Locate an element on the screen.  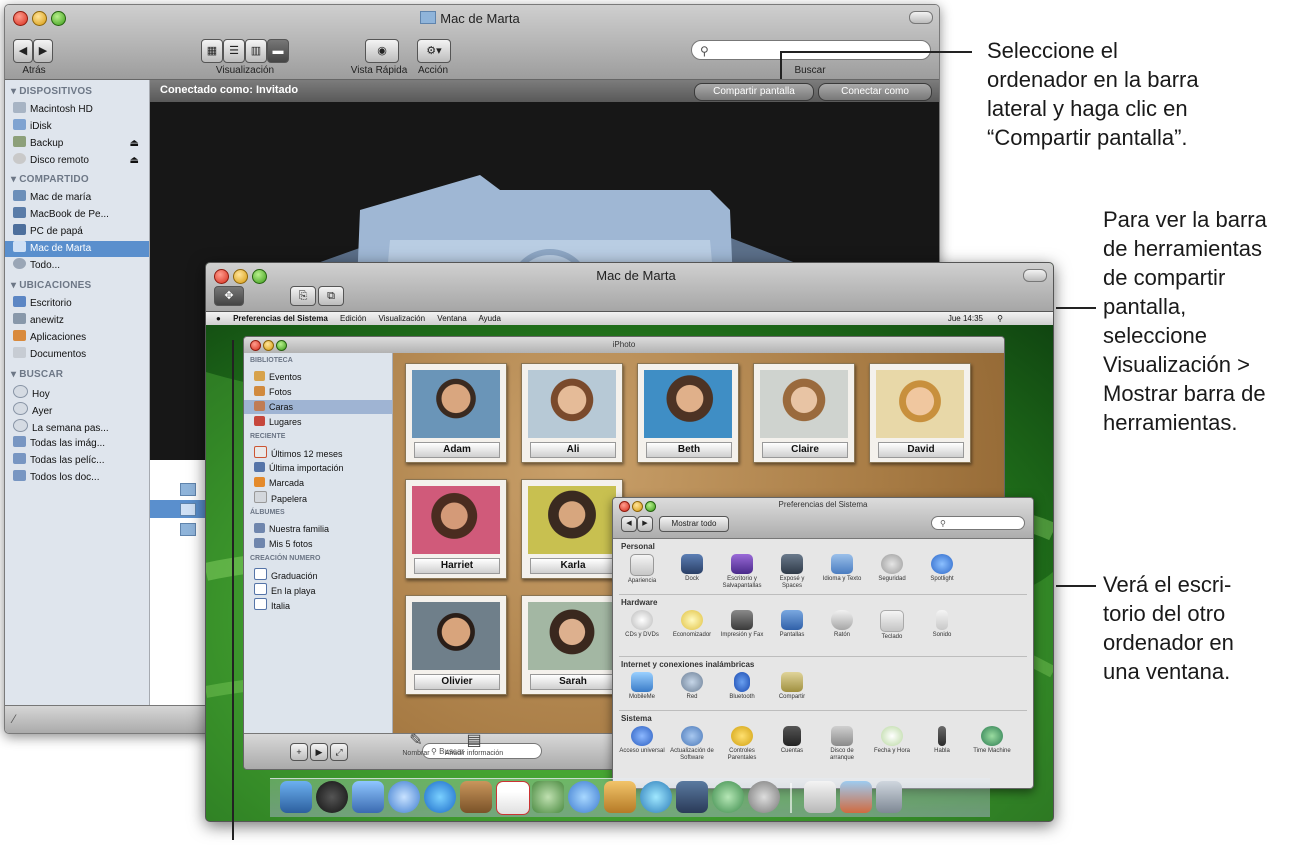
sidebar-item-en-la-playa: En la playa is located at coordinates (322, 590).